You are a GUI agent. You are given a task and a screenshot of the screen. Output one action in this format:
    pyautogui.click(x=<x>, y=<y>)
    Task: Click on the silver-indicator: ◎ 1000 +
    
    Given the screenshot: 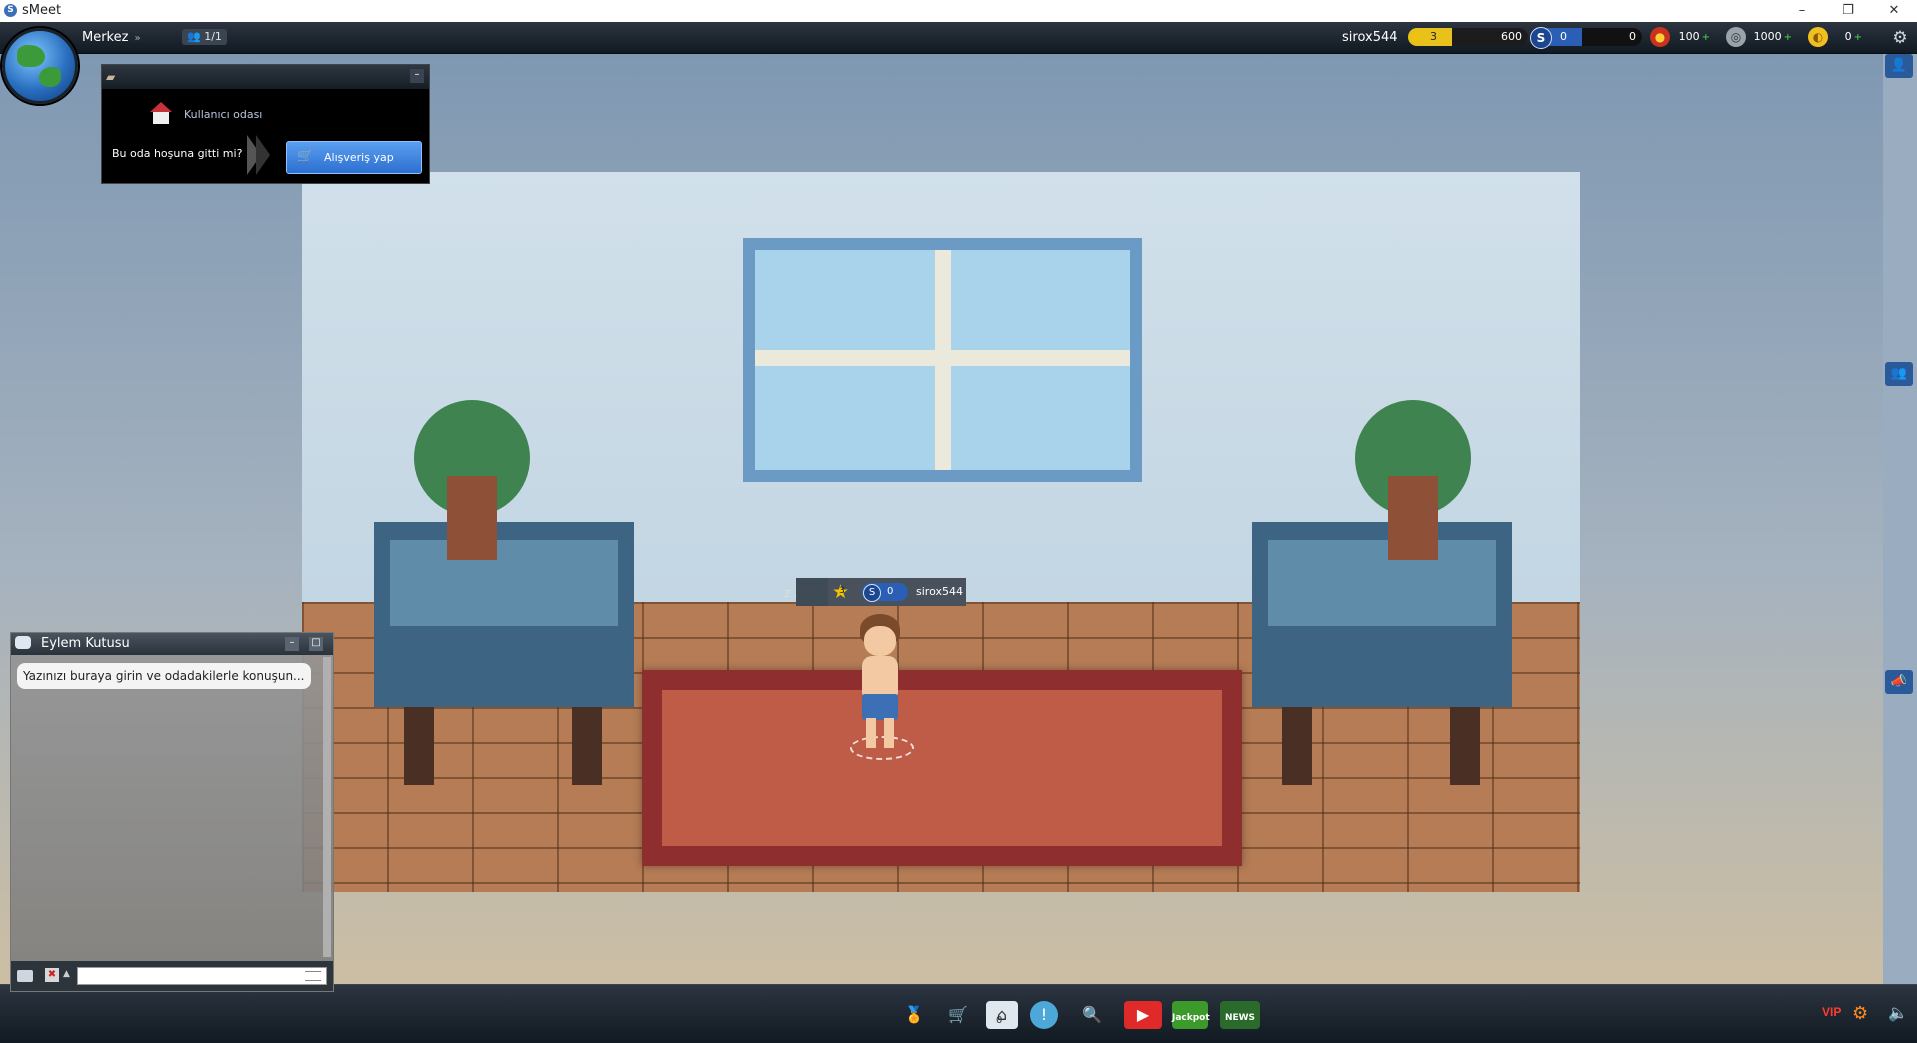 What is the action you would take?
    pyautogui.click(x=1763, y=37)
    